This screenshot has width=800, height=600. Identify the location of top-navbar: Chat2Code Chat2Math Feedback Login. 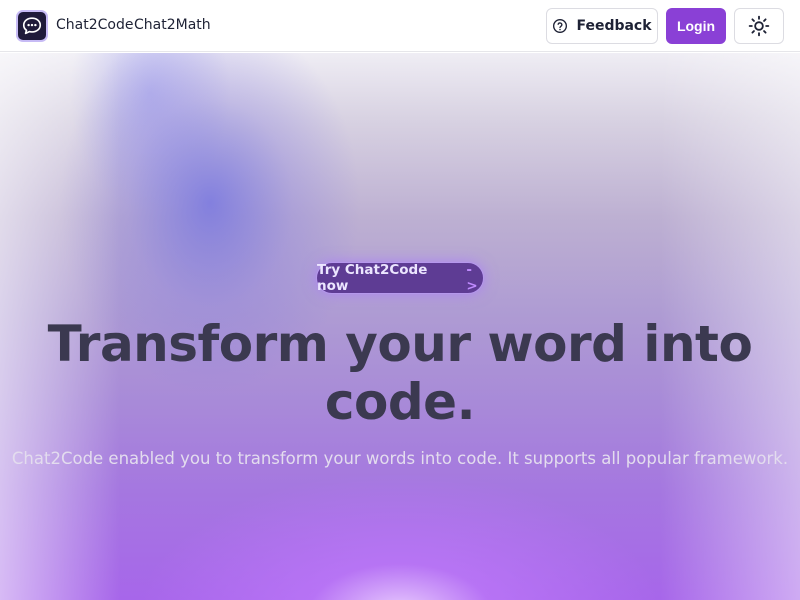
(400, 26).